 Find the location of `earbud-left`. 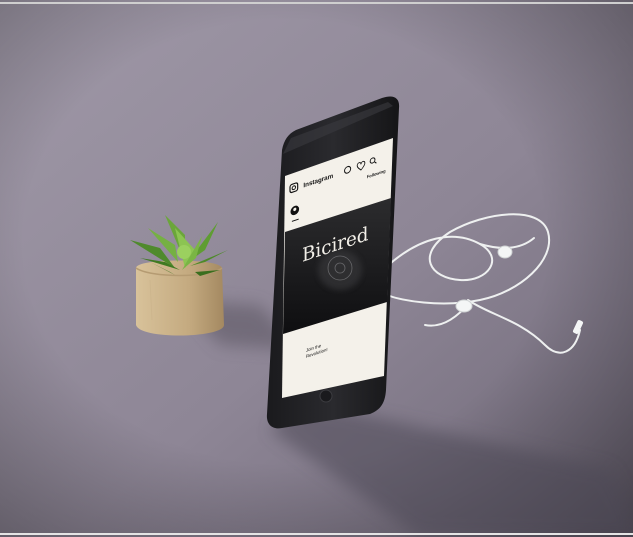

earbud-left is located at coordinates (464, 306).